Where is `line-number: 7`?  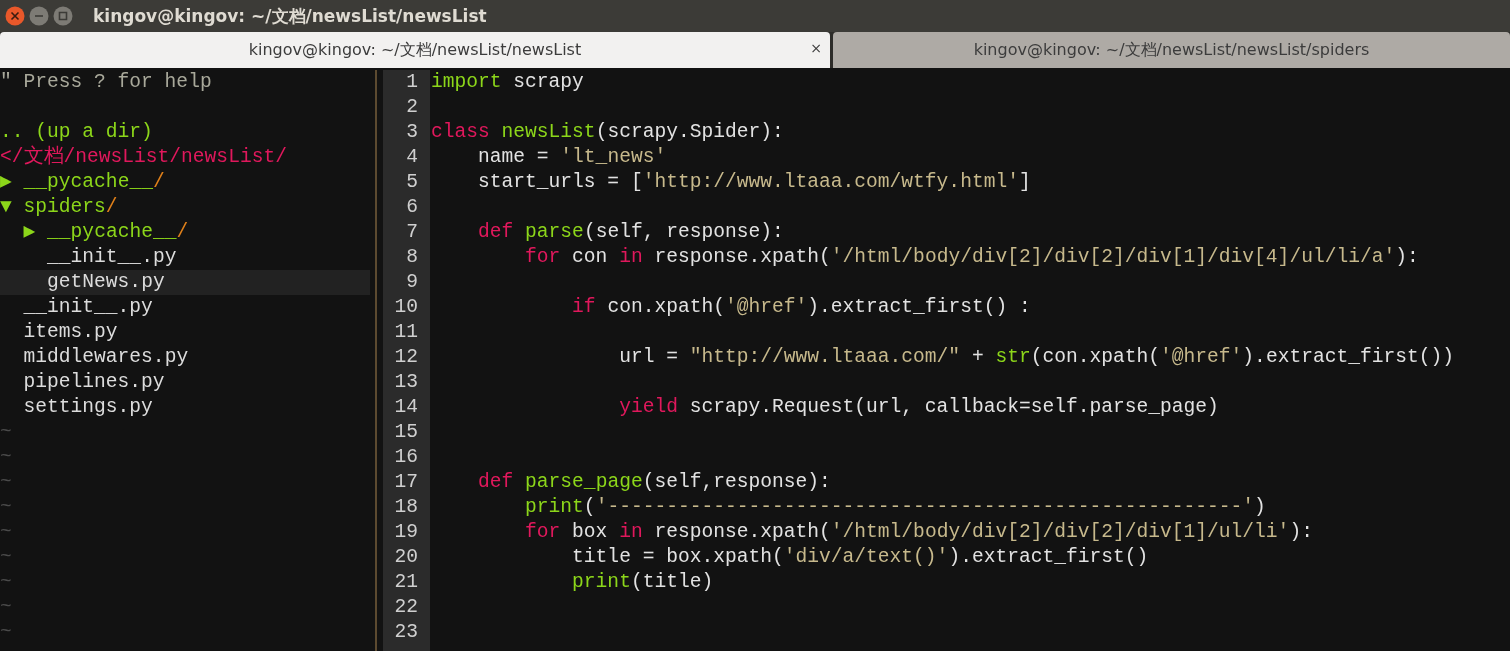
line-number: 7 is located at coordinates (411, 232).